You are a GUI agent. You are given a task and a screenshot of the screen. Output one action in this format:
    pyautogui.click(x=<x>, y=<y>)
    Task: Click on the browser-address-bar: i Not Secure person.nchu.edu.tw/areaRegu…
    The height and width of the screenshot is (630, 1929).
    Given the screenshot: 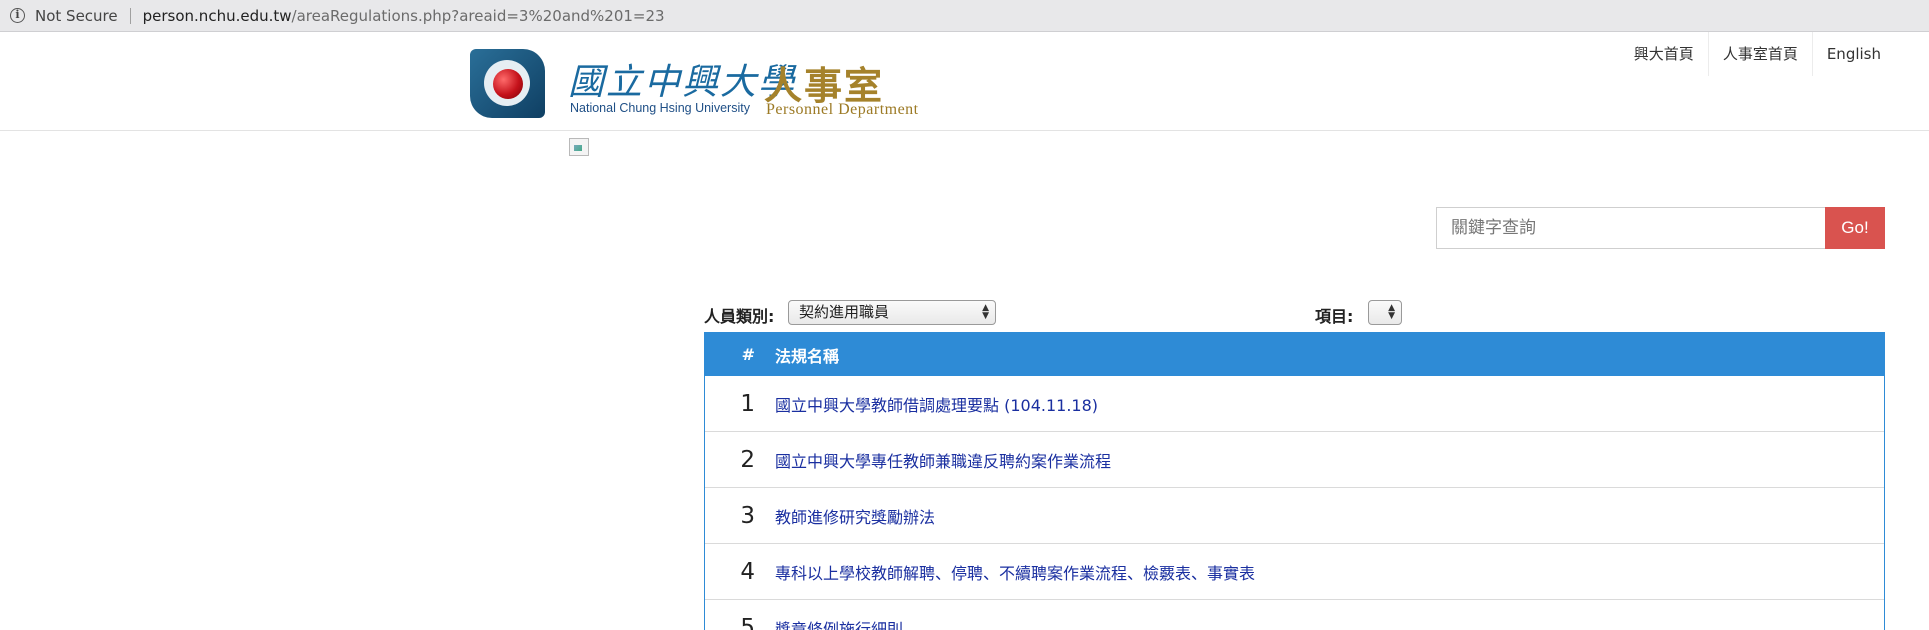 What is the action you would take?
    pyautogui.click(x=964, y=16)
    